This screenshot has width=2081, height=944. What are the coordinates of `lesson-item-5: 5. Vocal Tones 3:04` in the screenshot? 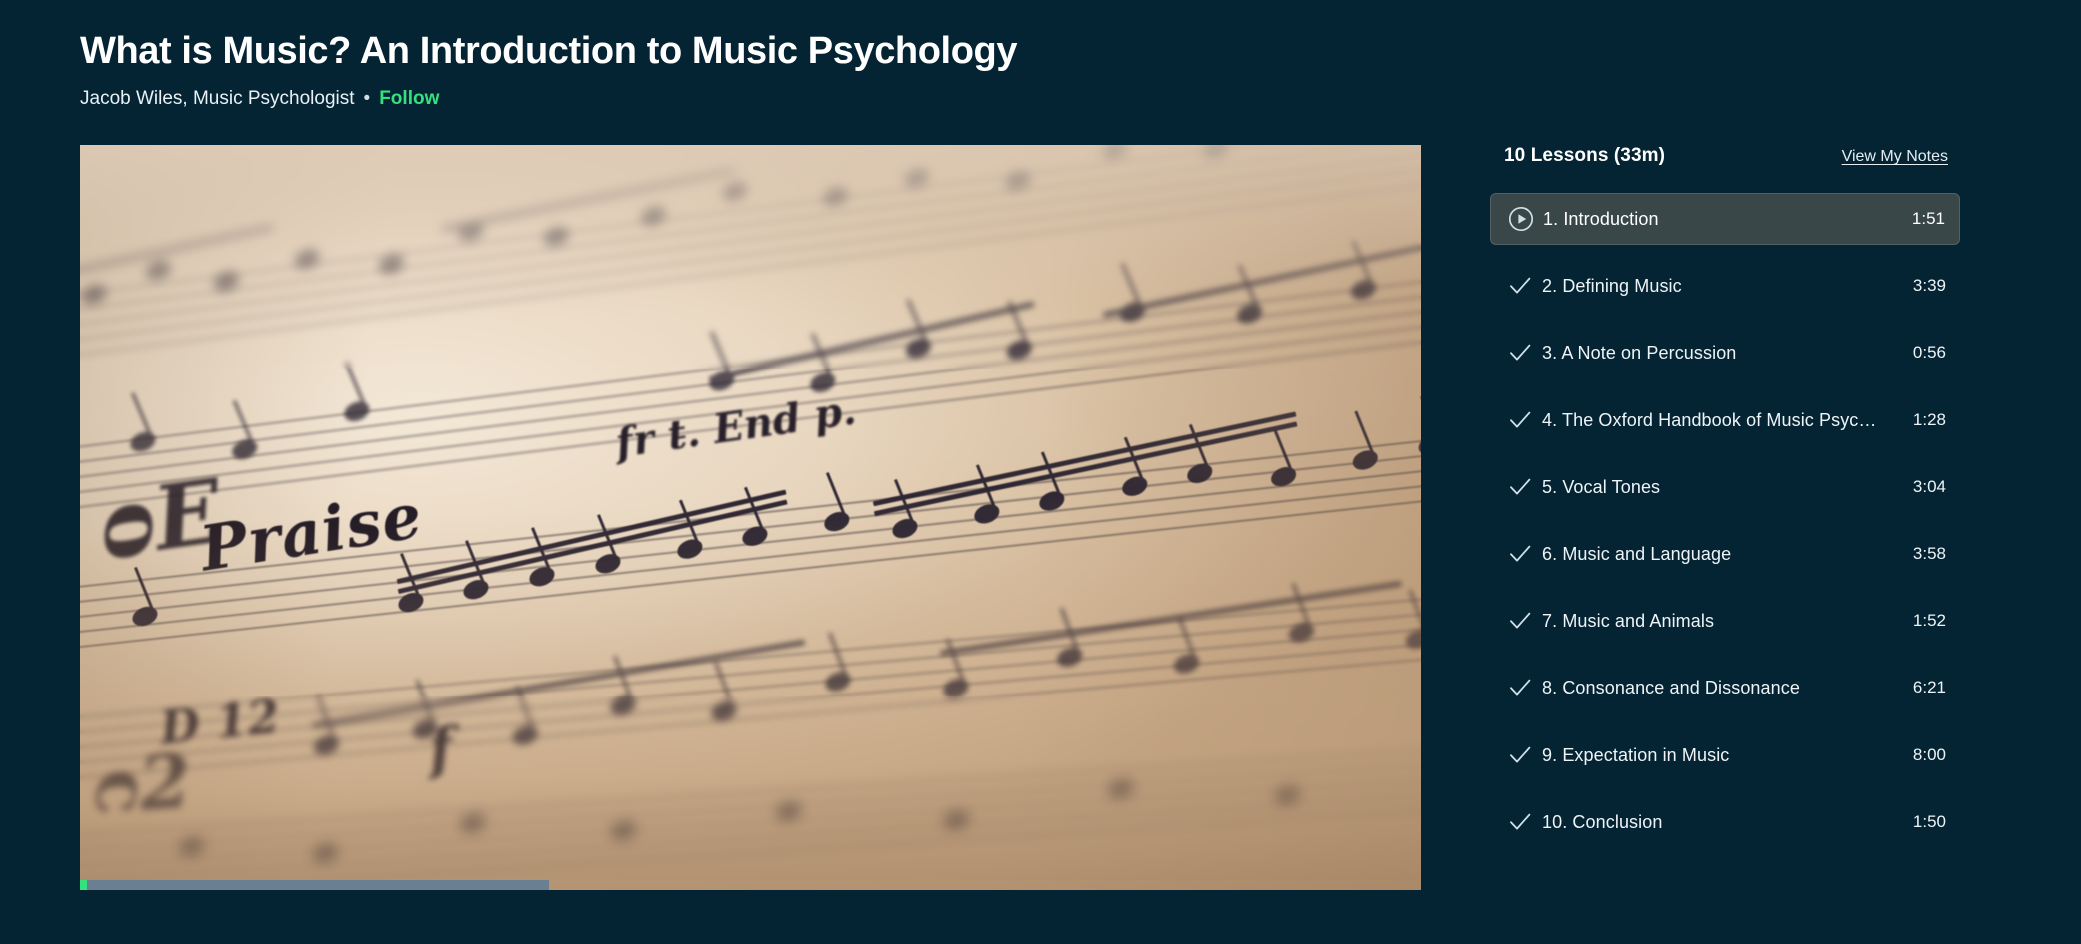 It's located at (1725, 487).